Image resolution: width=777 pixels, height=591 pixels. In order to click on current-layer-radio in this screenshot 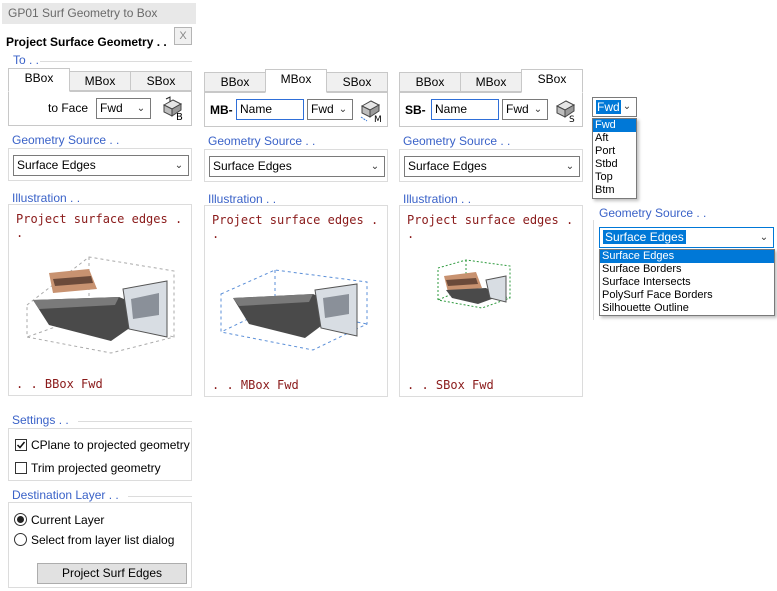, I will do `click(20, 519)`.